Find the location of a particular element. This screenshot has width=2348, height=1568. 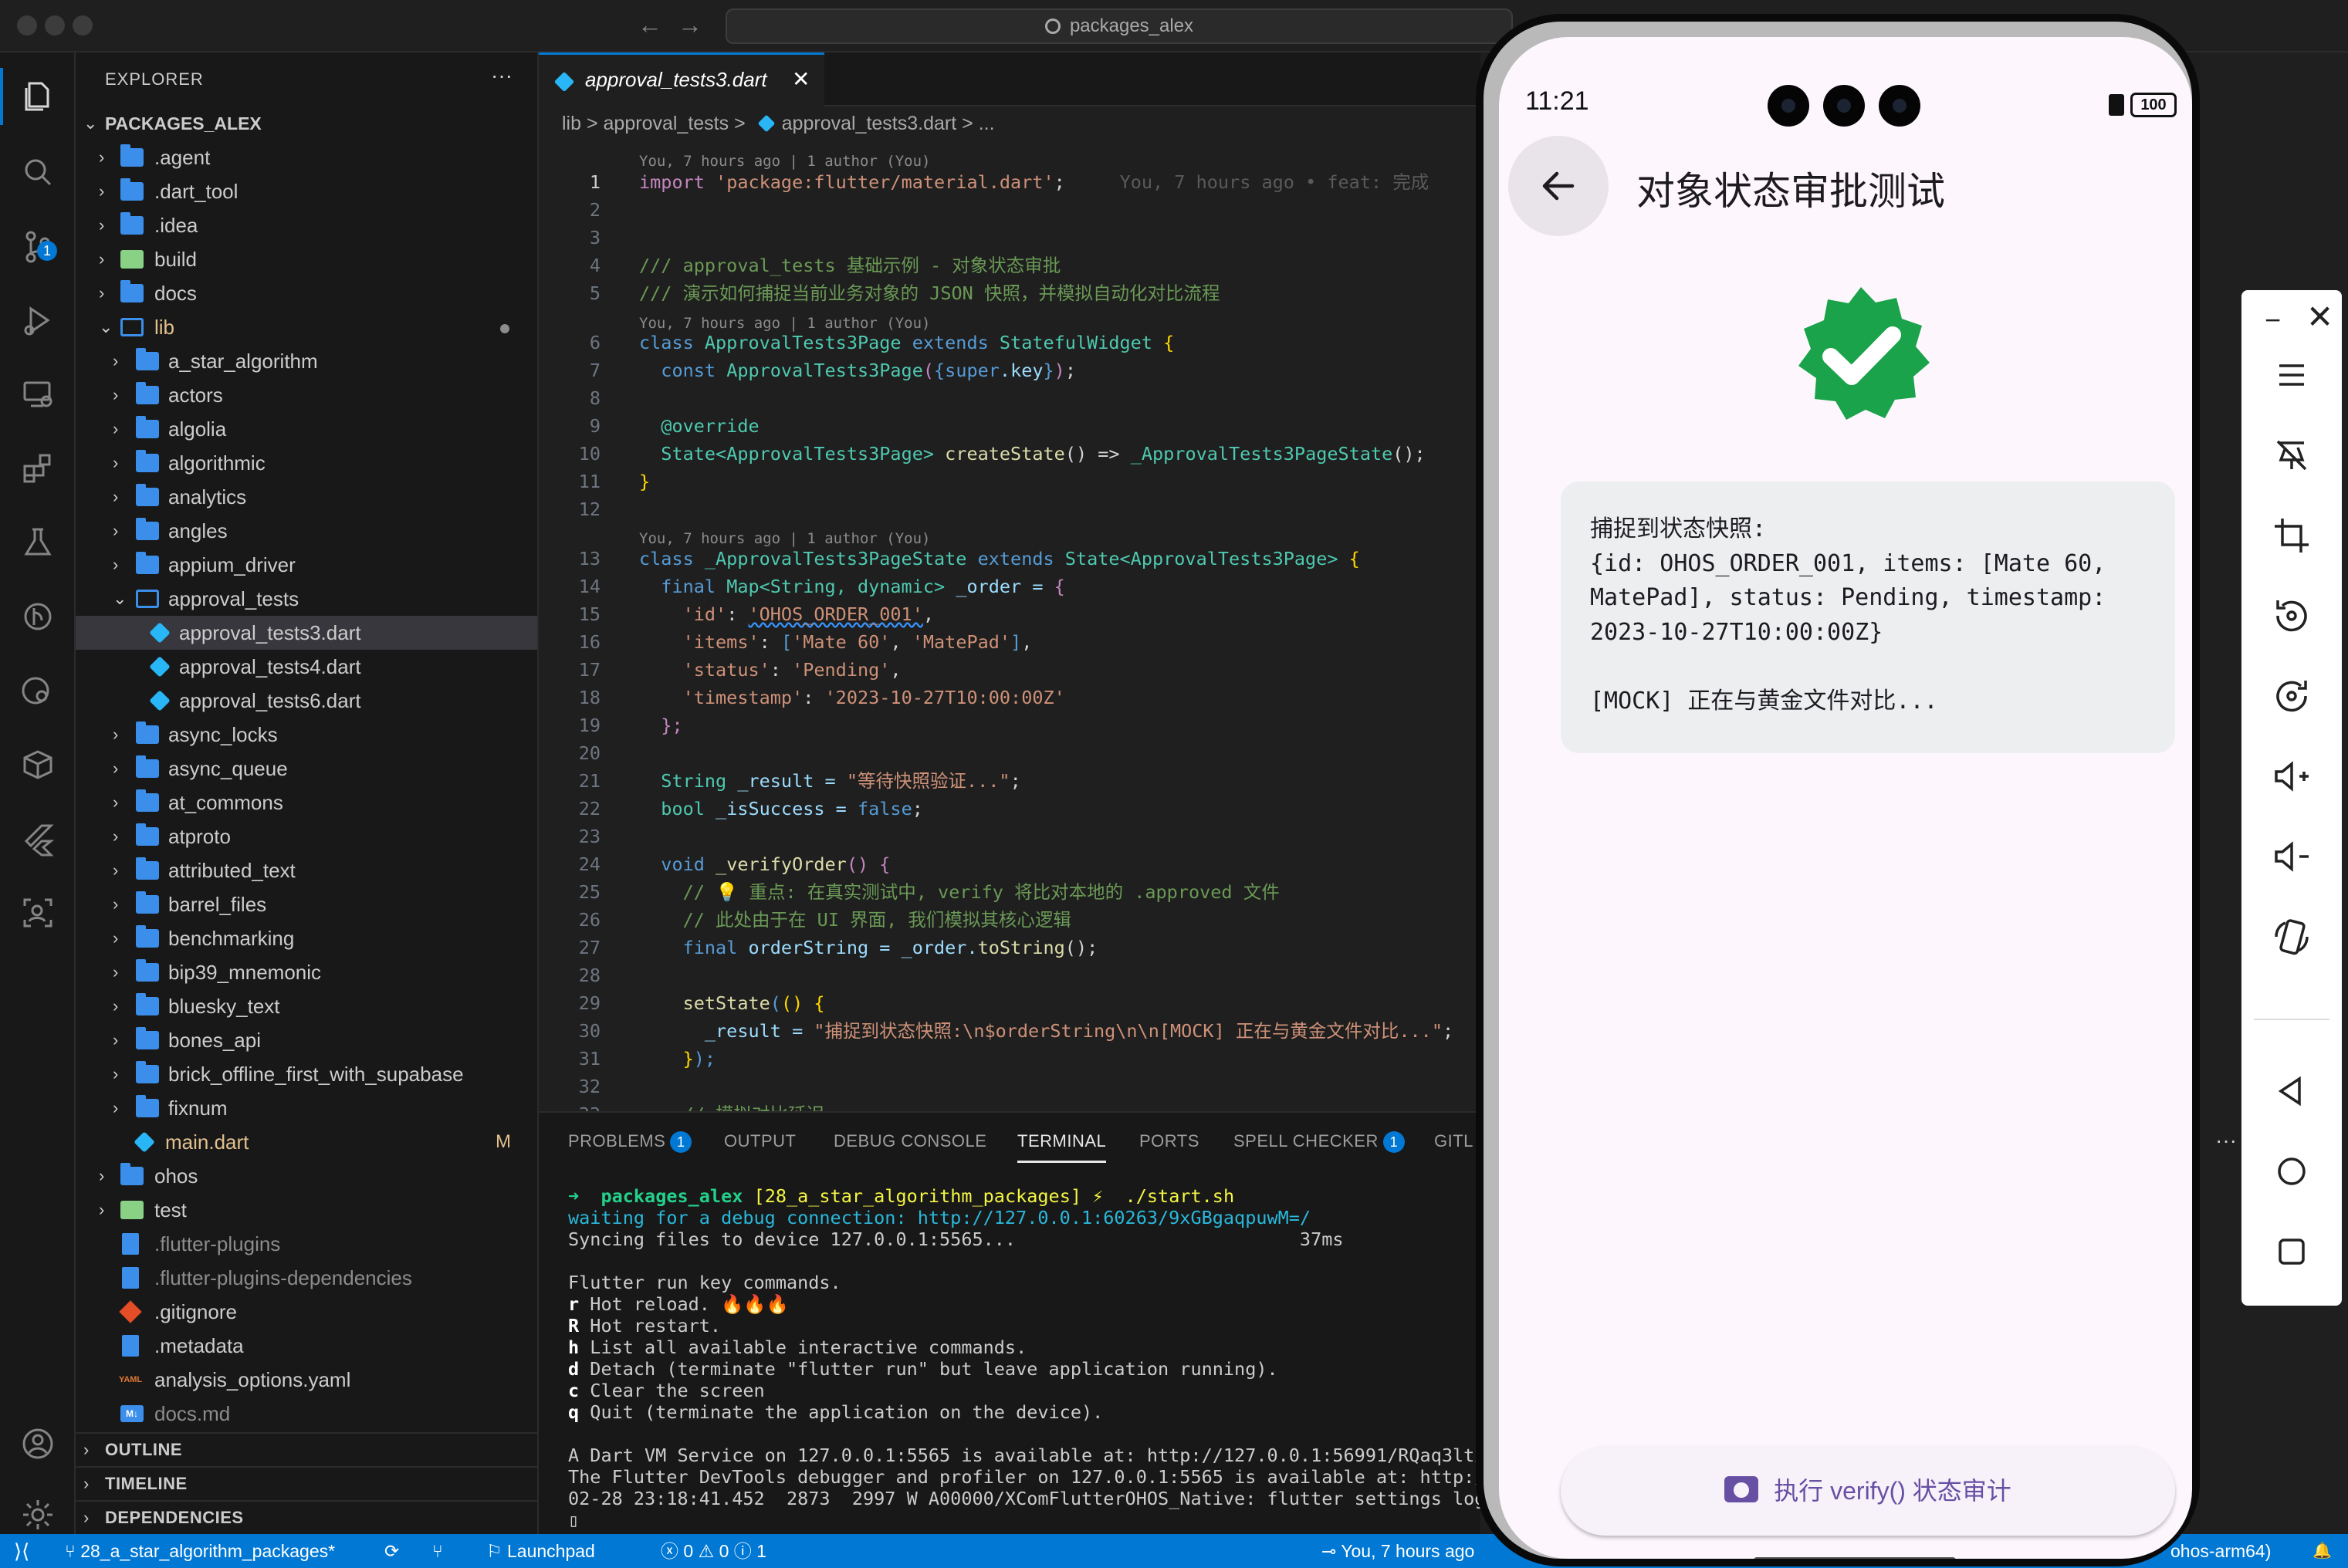

files-icon is located at coordinates (38, 96).